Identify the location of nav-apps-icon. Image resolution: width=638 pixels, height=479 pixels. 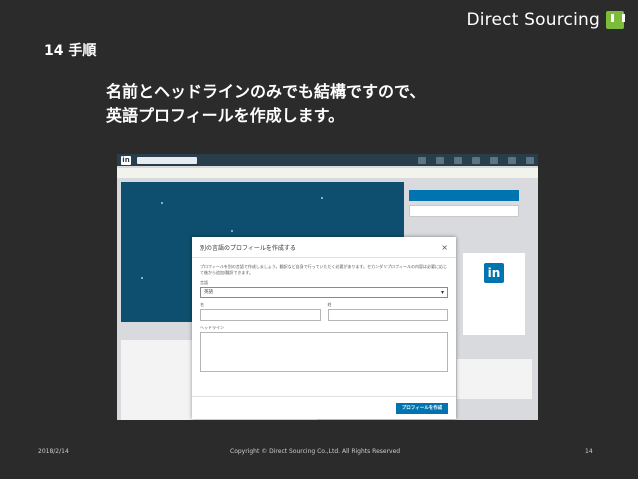
(530, 160).